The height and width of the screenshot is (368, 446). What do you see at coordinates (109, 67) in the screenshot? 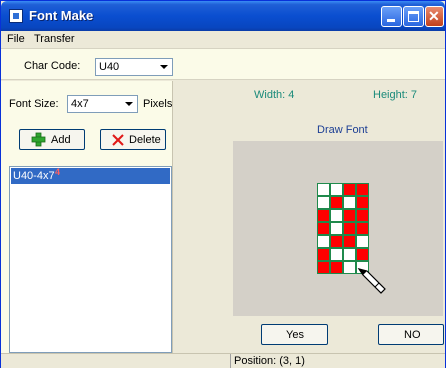
I see `char-code-value: U40` at bounding box center [109, 67].